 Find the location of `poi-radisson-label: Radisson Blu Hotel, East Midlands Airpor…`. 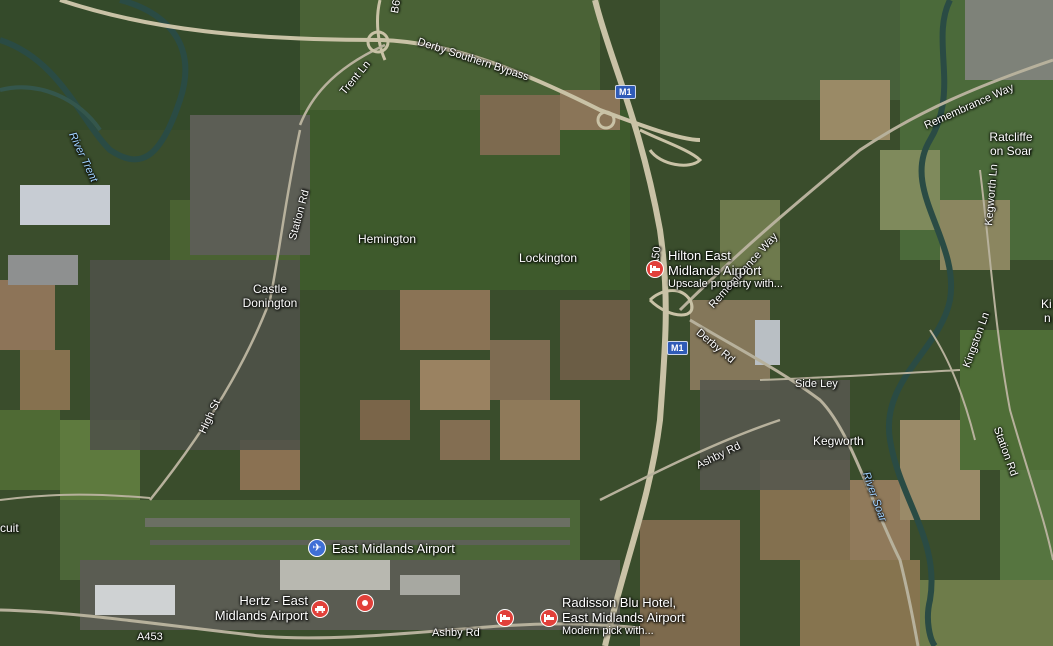

poi-radisson-label: Radisson Blu Hotel, East Midlands Airpor… is located at coordinates (623, 616).